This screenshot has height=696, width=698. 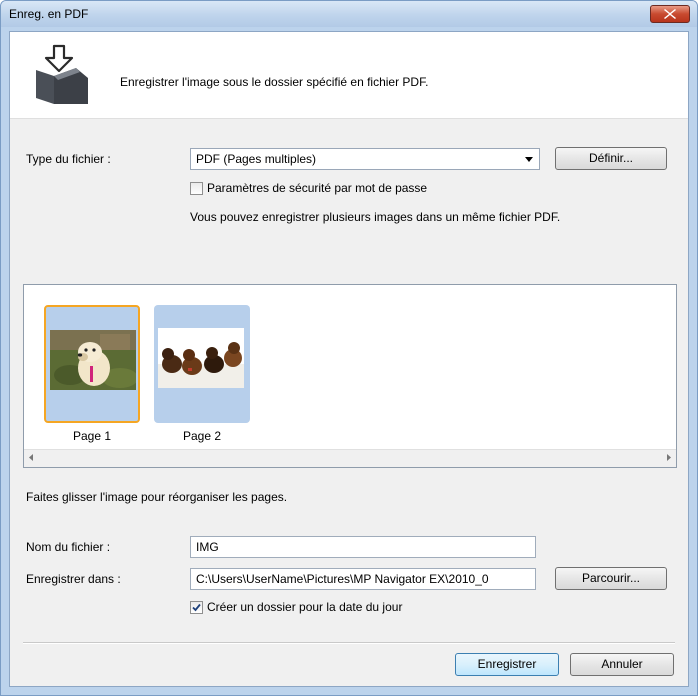 What do you see at coordinates (31, 457) in the screenshot?
I see `scroll-left-icon` at bounding box center [31, 457].